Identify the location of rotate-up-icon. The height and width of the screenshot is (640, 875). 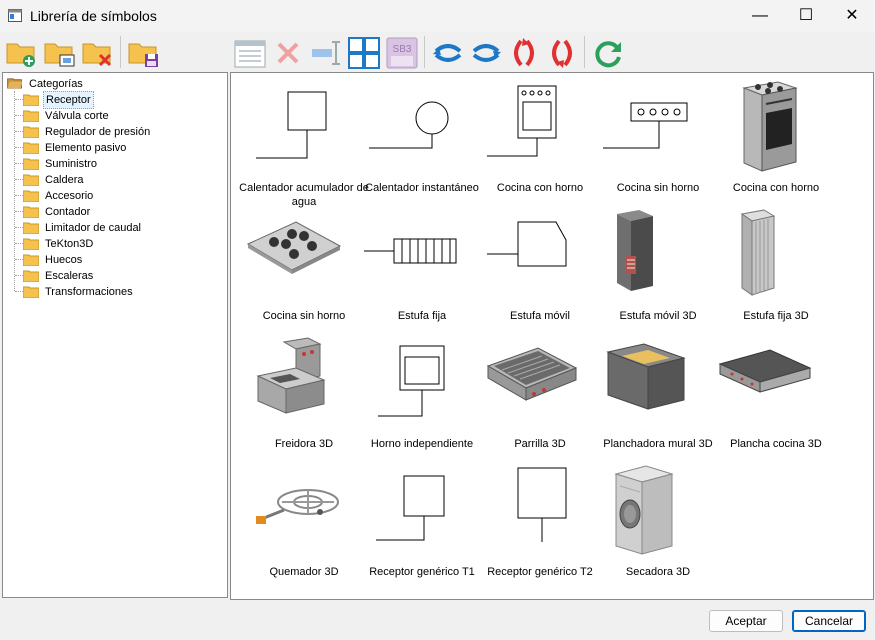
(524, 52).